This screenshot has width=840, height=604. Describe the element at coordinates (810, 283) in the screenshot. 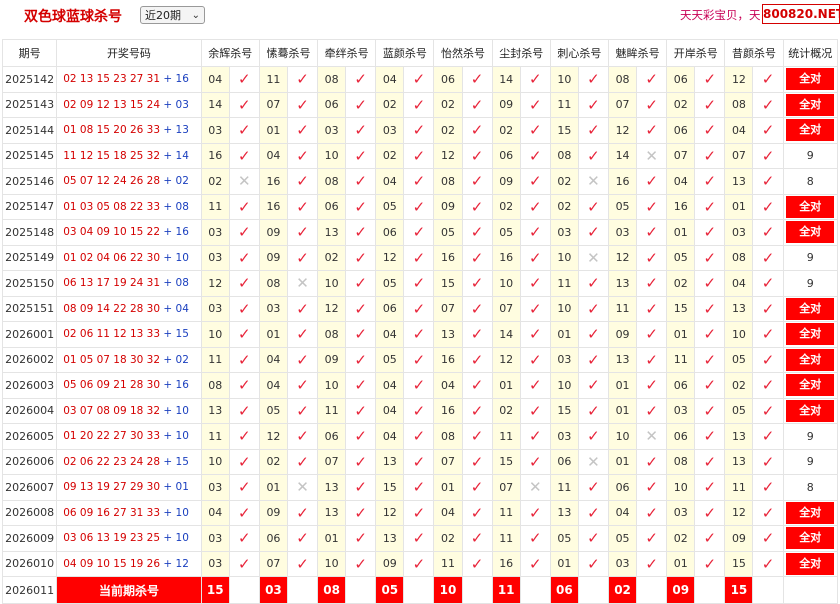

I see `stat-cell: 9` at that location.